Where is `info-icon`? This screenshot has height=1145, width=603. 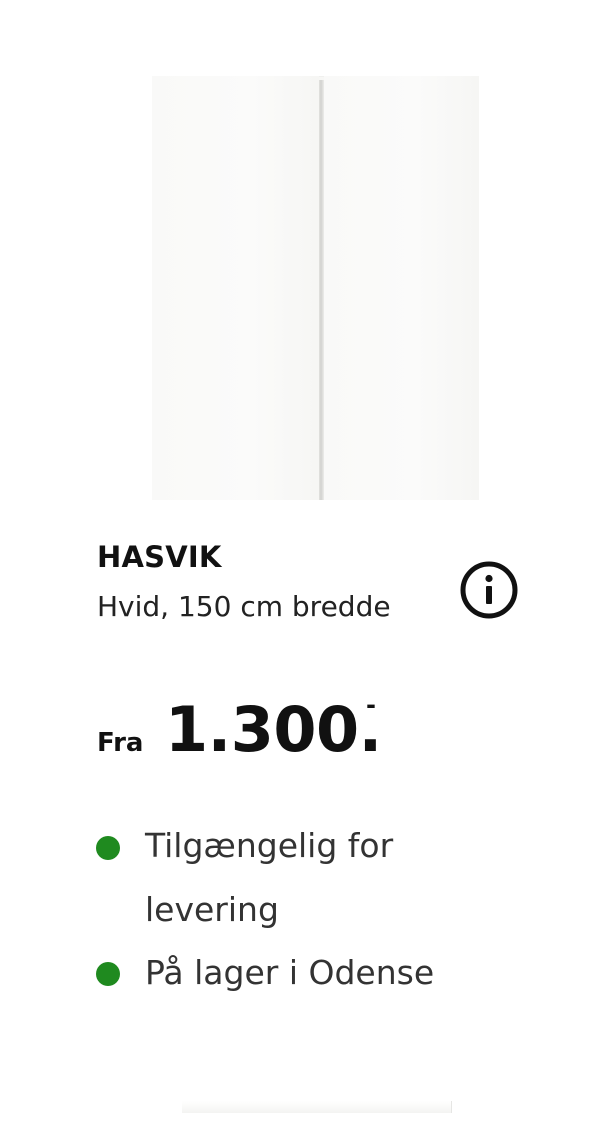 info-icon is located at coordinates (489, 590).